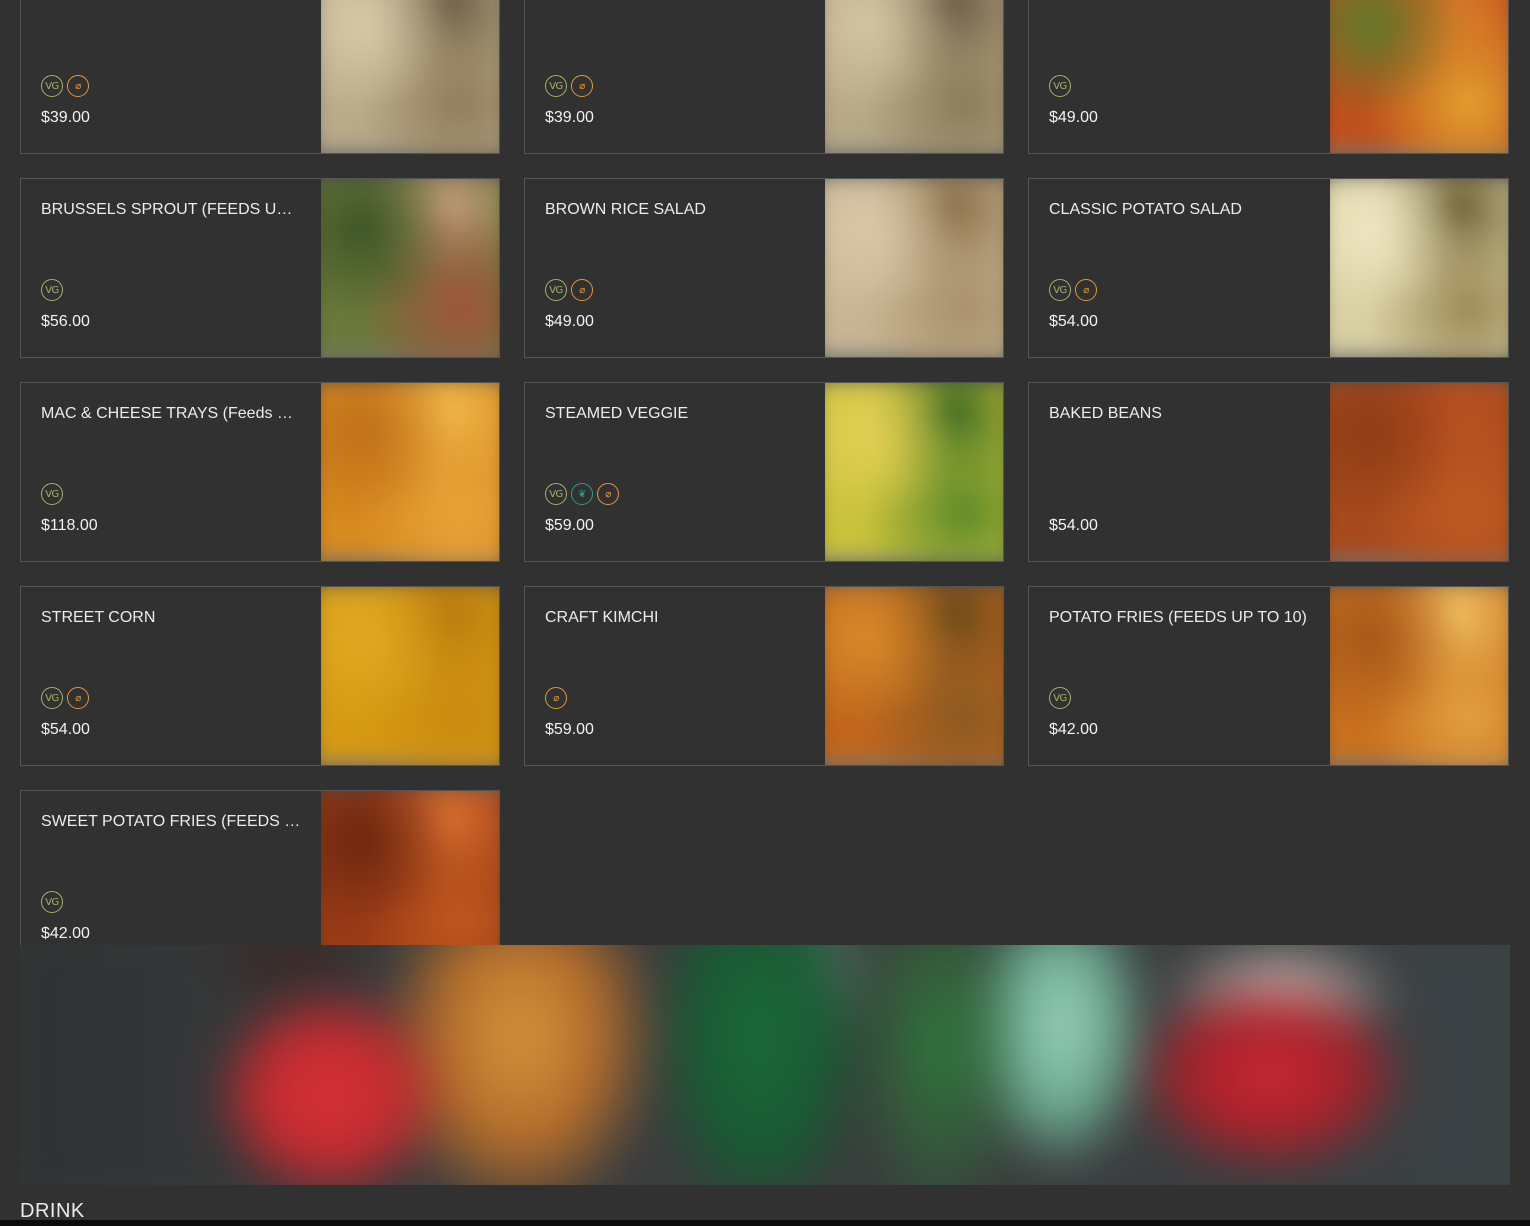 Image resolution: width=1530 pixels, height=1226 pixels. What do you see at coordinates (65, 321) in the screenshot?
I see `menu-item-price: $56.00` at bounding box center [65, 321].